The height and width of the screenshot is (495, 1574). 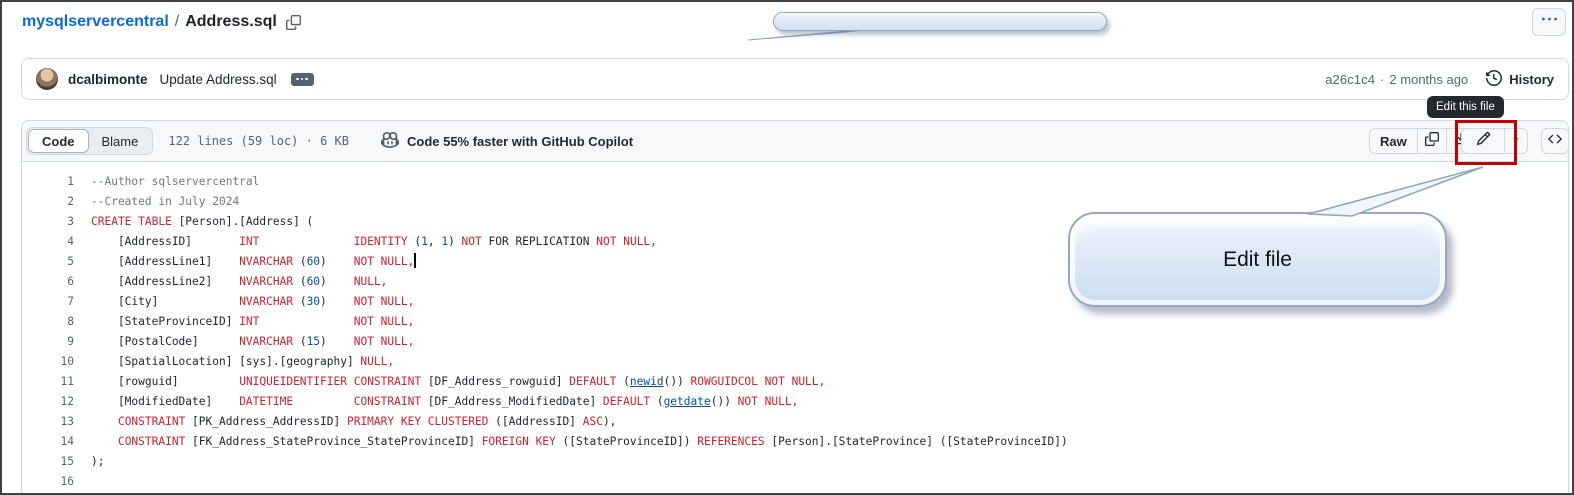 I want to click on code-line: 8 [StateProvinceID] INT NOT NULL,, so click(x=795, y=322).